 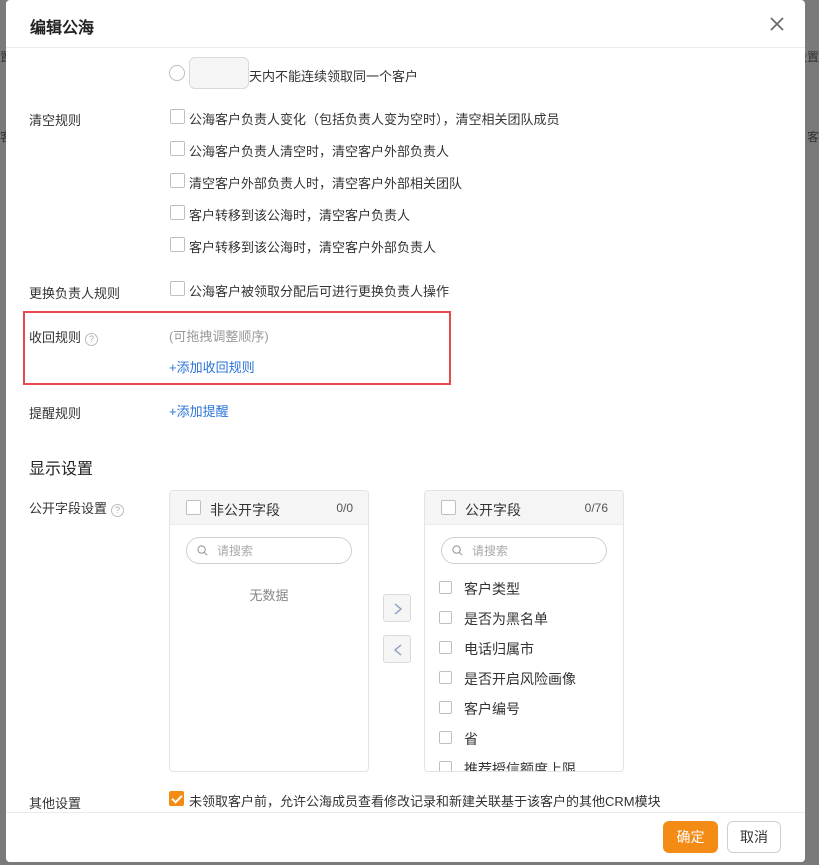 What do you see at coordinates (690, 837) in the screenshot?
I see `confirm-button: 确定` at bounding box center [690, 837].